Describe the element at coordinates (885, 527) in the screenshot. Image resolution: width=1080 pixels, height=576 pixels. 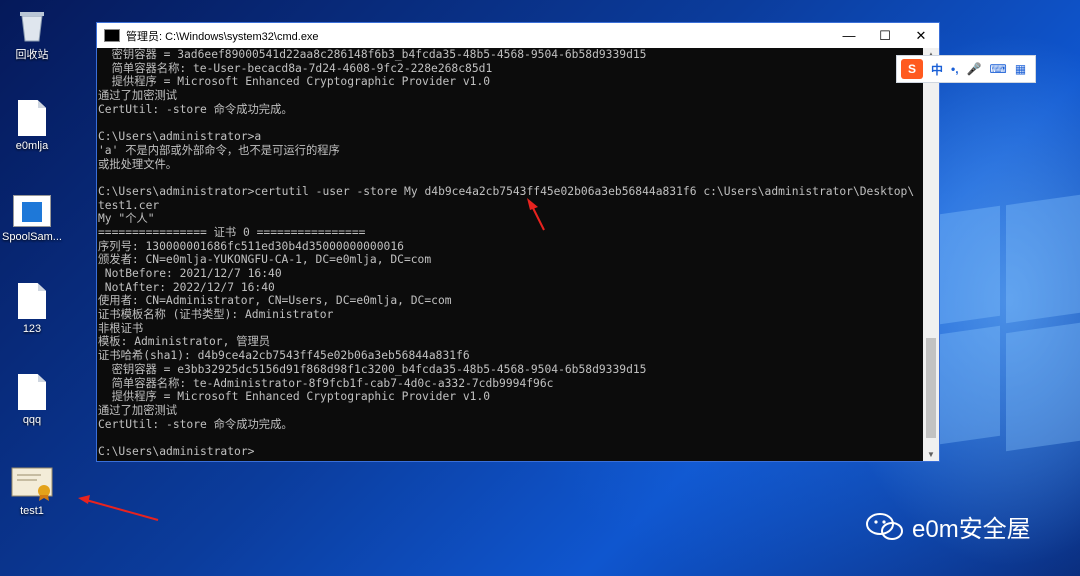
I see `wechat-icon` at that location.